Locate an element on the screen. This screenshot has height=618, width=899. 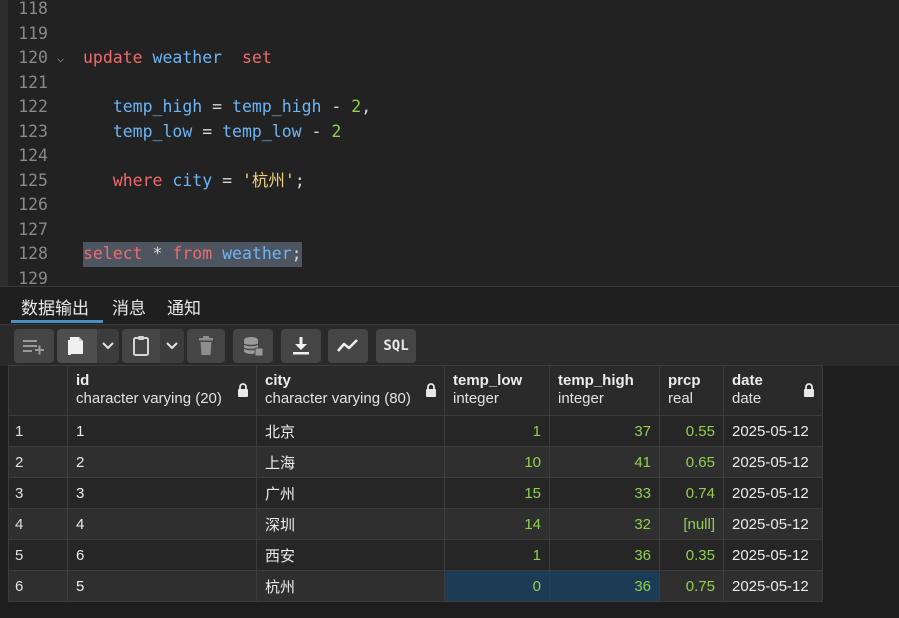
code-line: 128 select * from weather; is located at coordinates (449, 254).